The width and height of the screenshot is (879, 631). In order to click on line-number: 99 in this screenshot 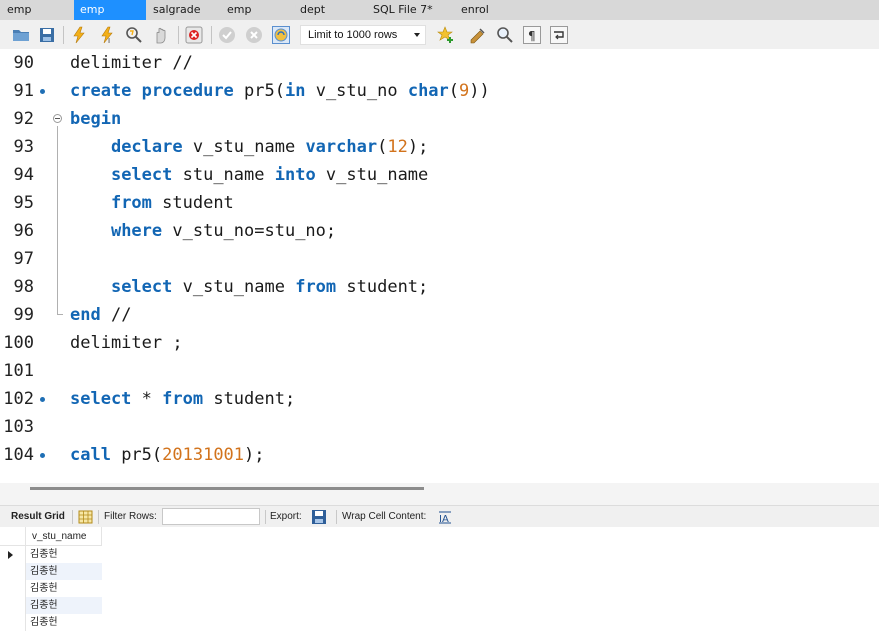, I will do `click(23, 315)`.